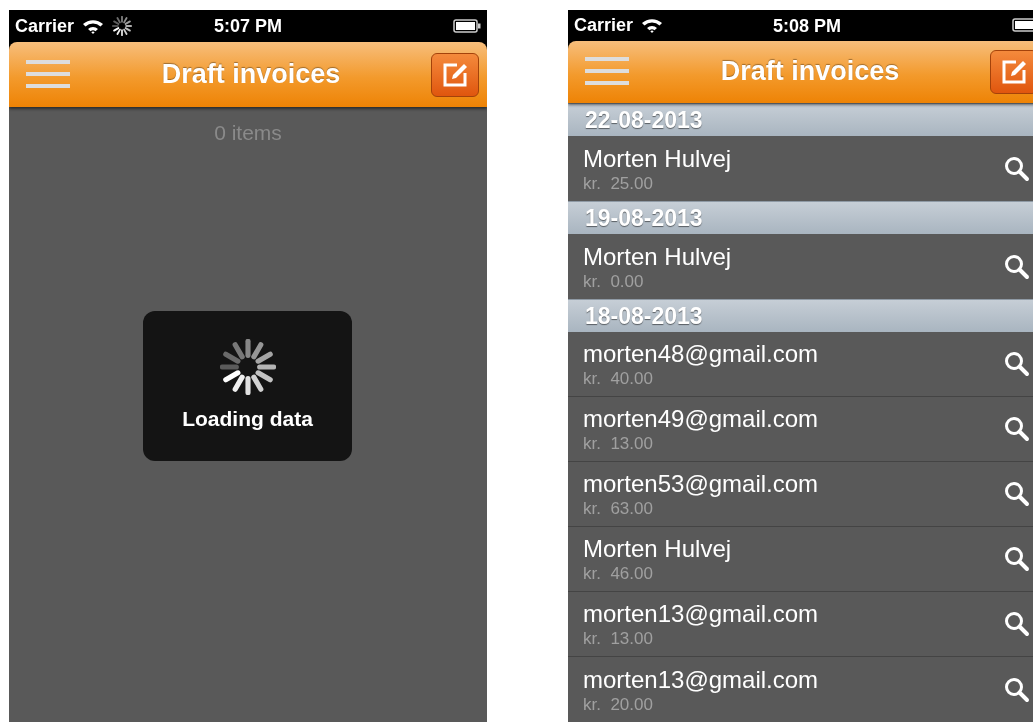  What do you see at coordinates (800, 266) in the screenshot?
I see `invoice-row: Morten Hulvej kr. 0.00` at bounding box center [800, 266].